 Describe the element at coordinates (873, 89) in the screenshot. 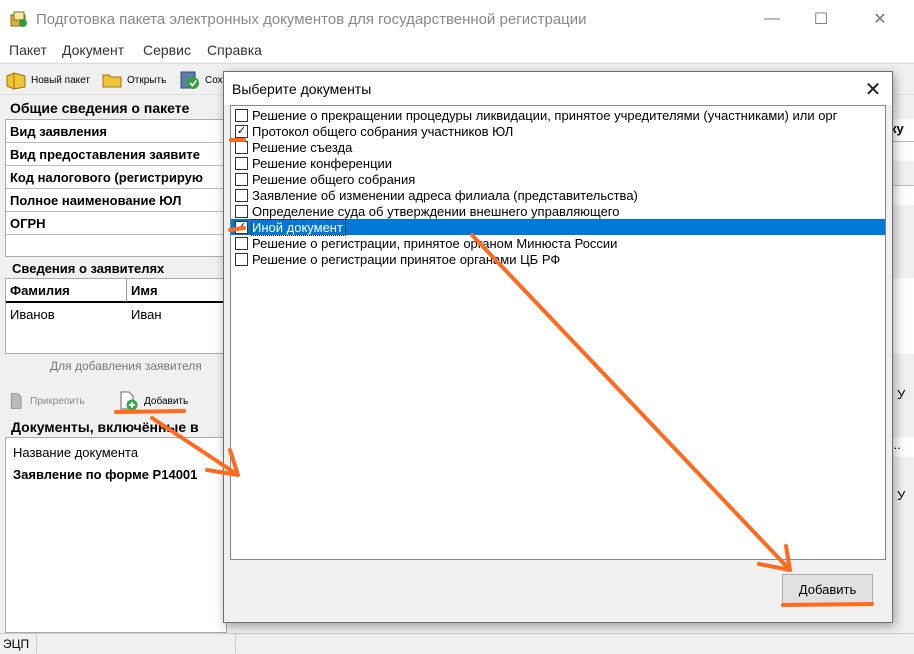

I see `dialog-close-button: ✕` at that location.